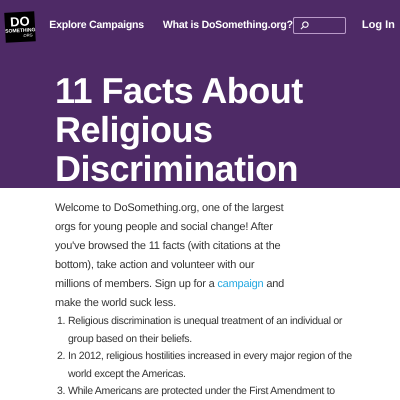 The height and width of the screenshot is (400, 400). I want to click on logo-text: DO, so click(20, 21).